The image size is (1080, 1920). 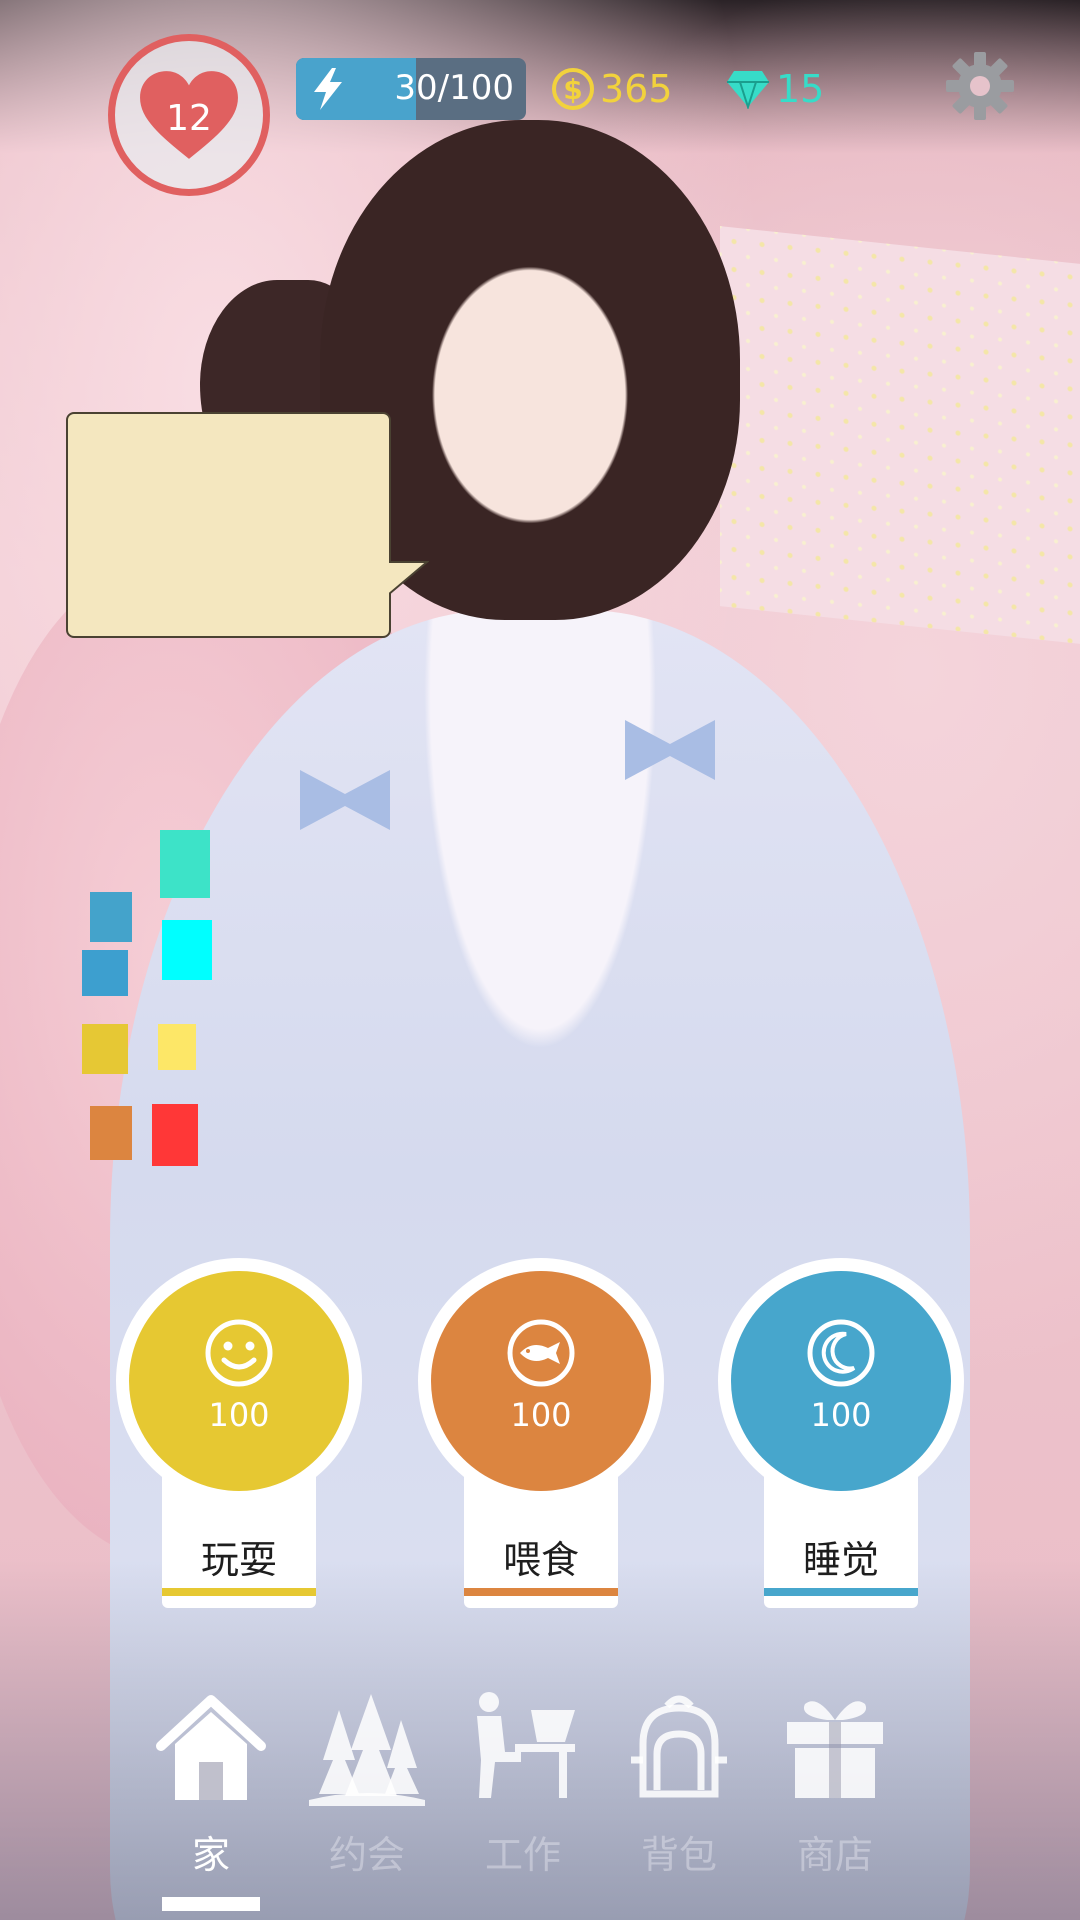 What do you see at coordinates (541, 1353) in the screenshot?
I see `fish-icon` at bounding box center [541, 1353].